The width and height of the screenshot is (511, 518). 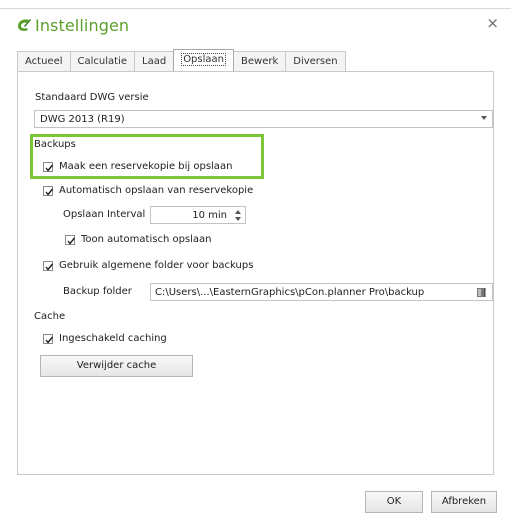 What do you see at coordinates (147, 156) in the screenshot?
I see `highlight-box` at bounding box center [147, 156].